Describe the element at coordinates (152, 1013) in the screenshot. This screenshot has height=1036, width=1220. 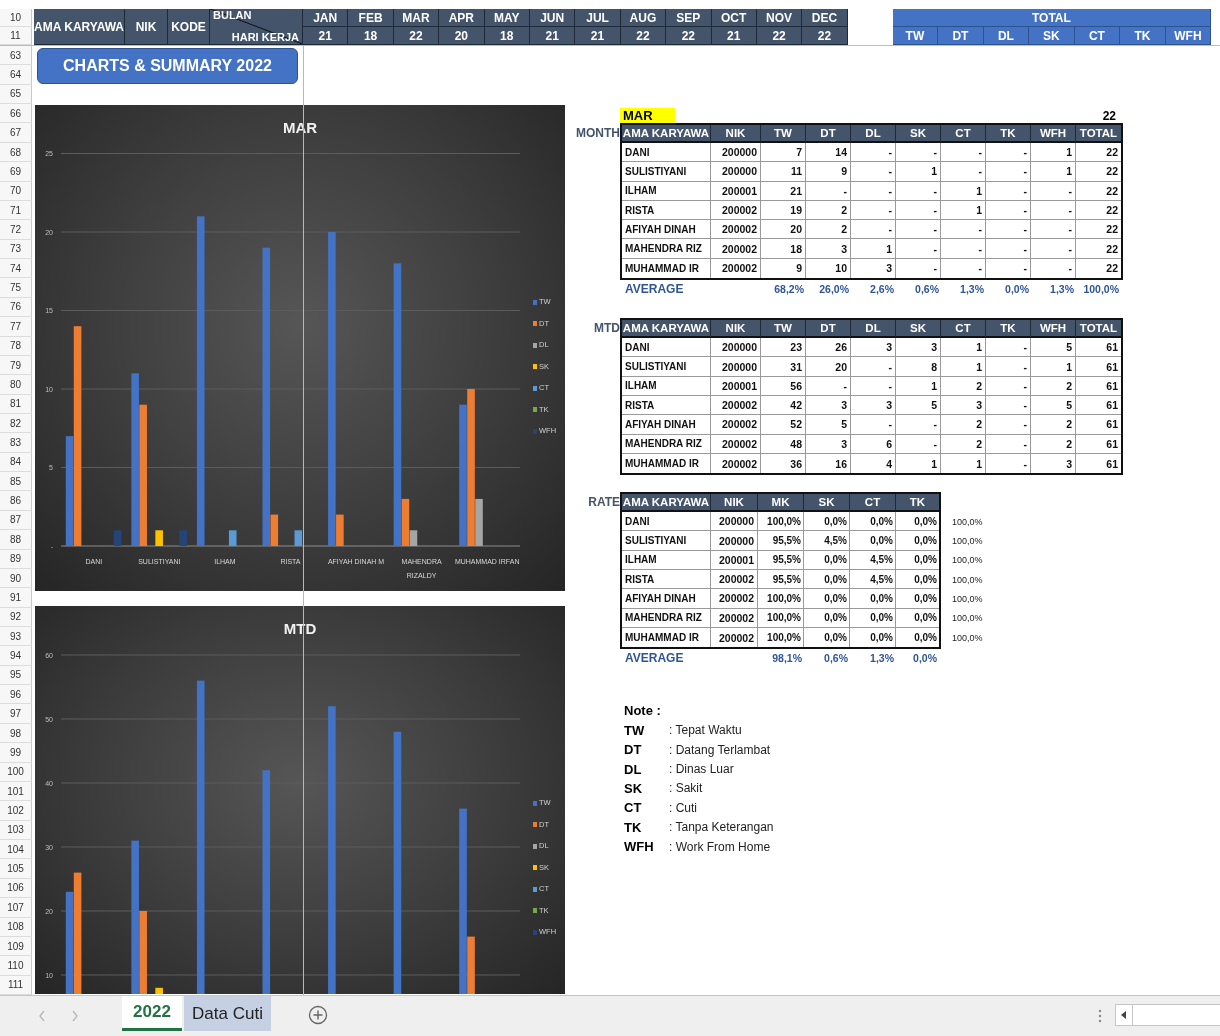
I see `sheet-tab: 2022` at that location.